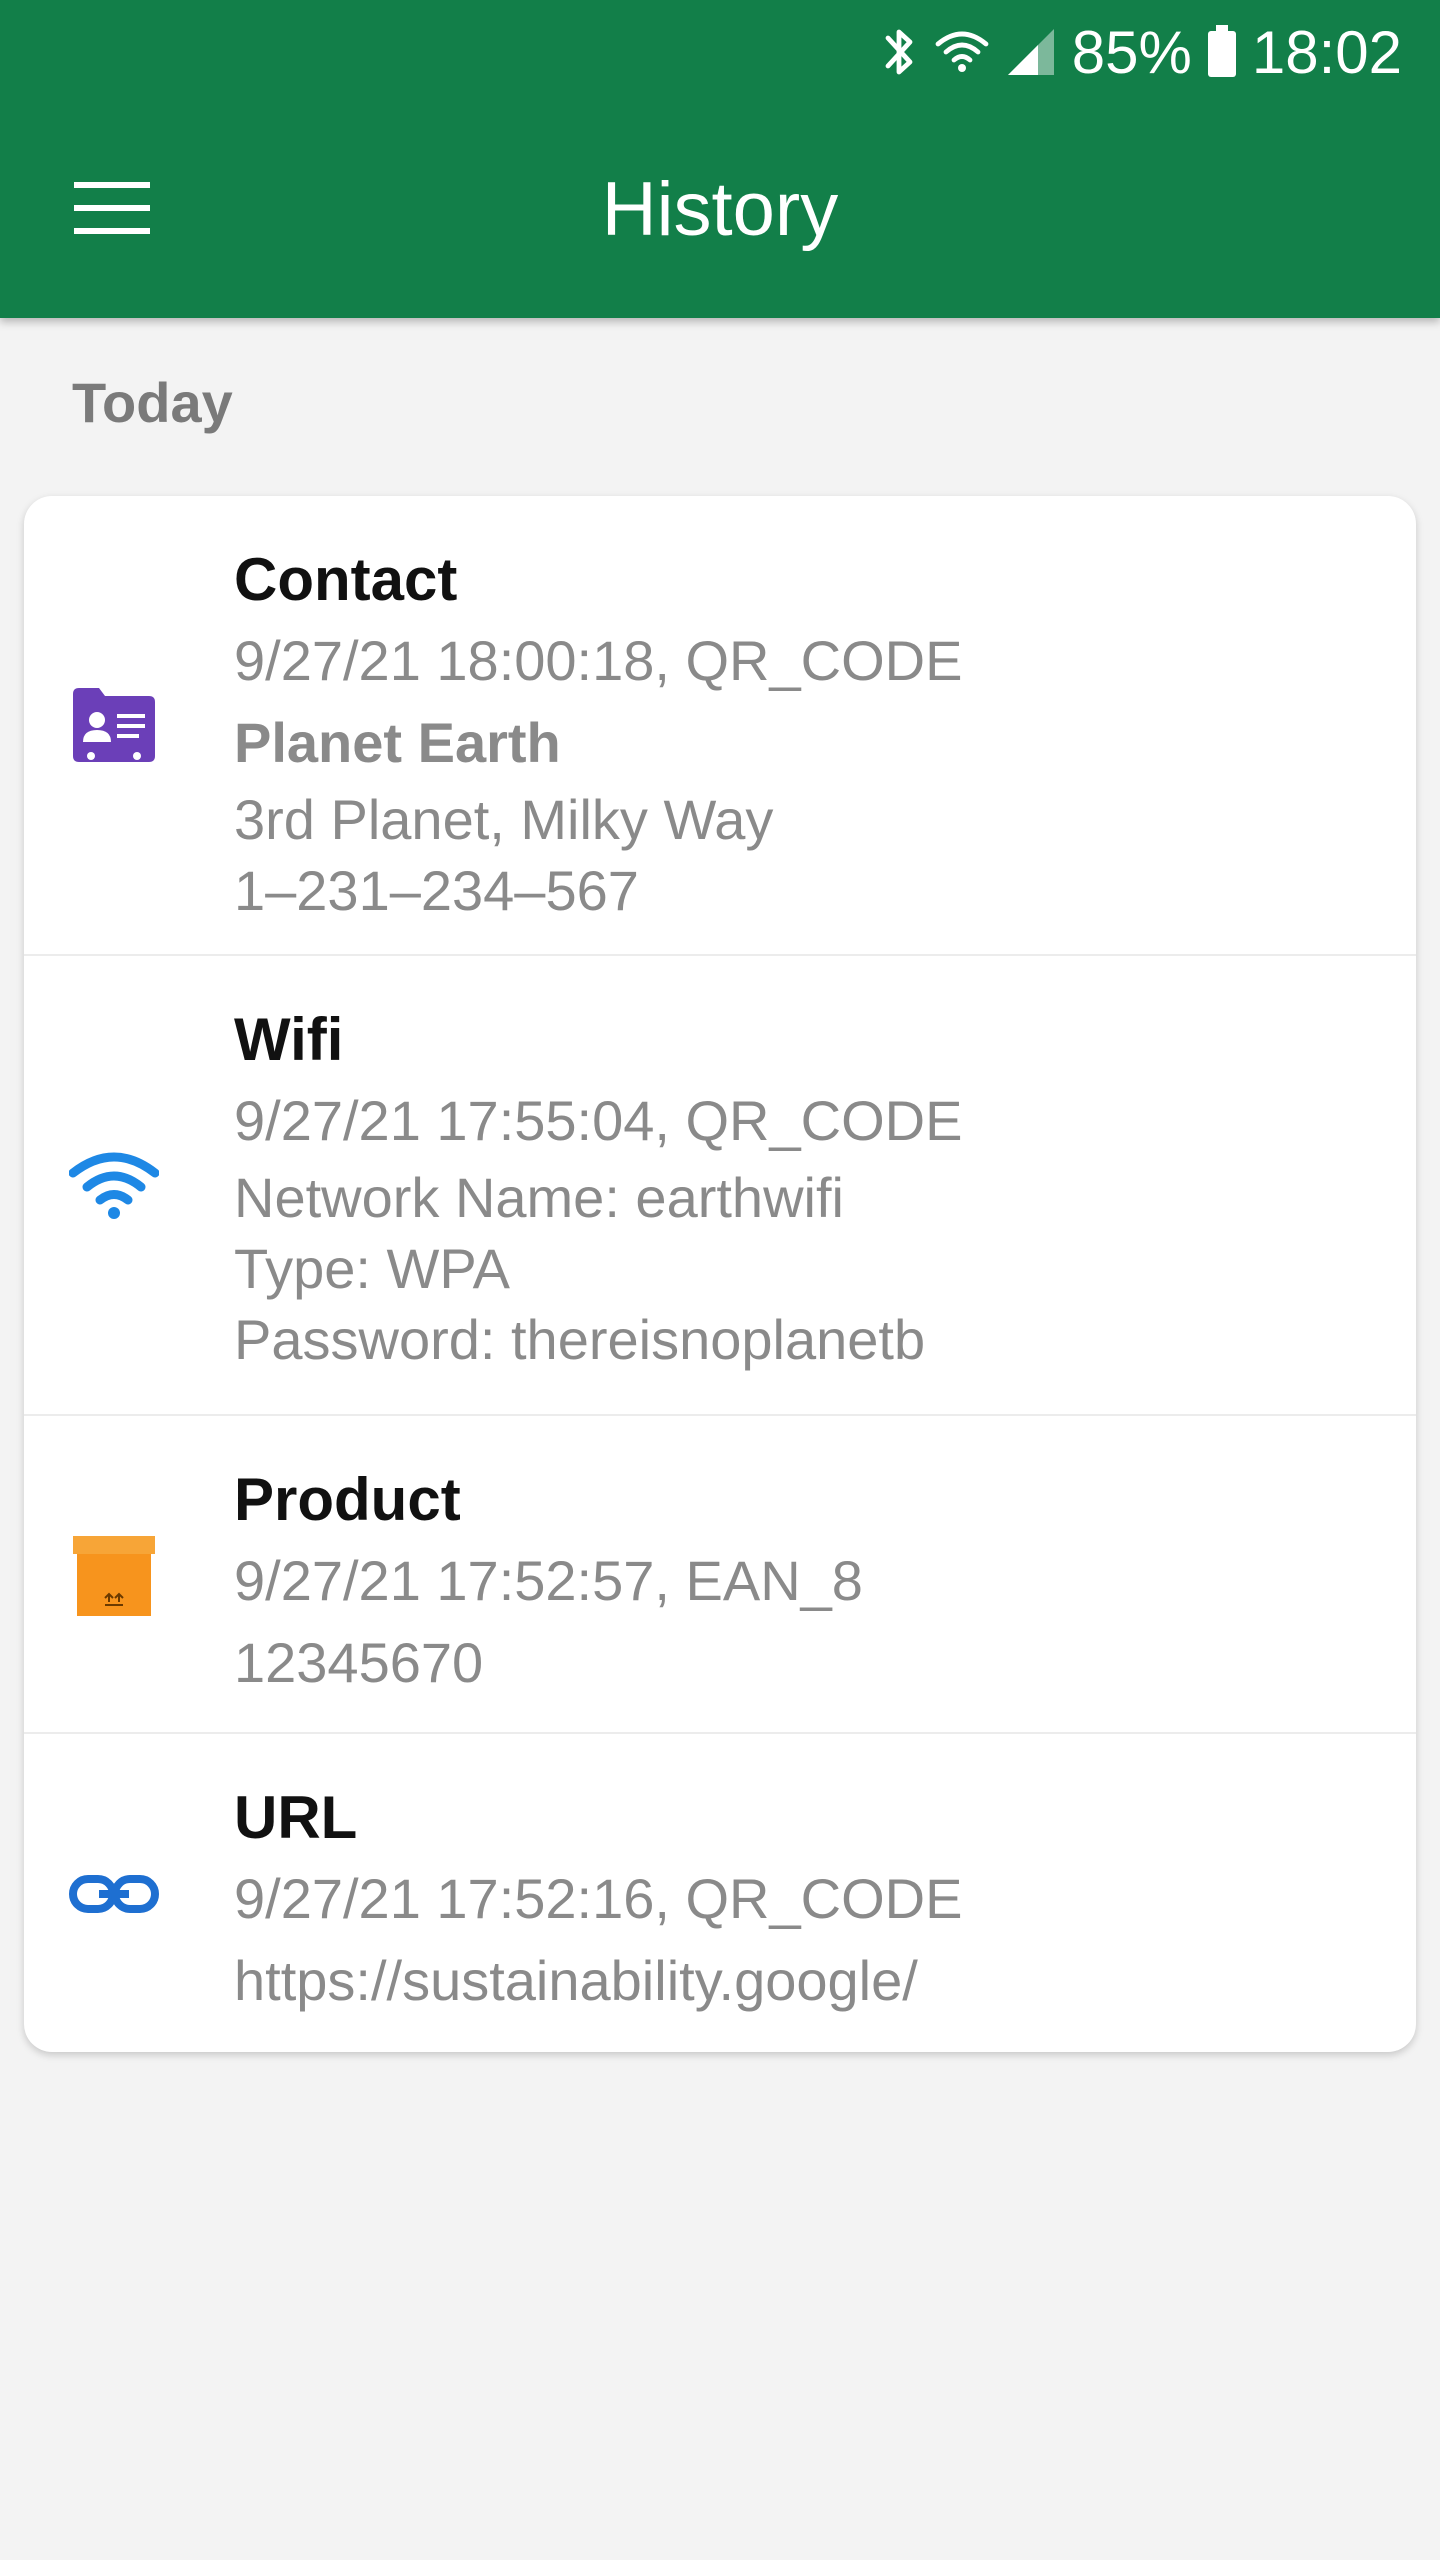  Describe the element at coordinates (346, 579) in the screenshot. I see `item-type: Contact` at that location.